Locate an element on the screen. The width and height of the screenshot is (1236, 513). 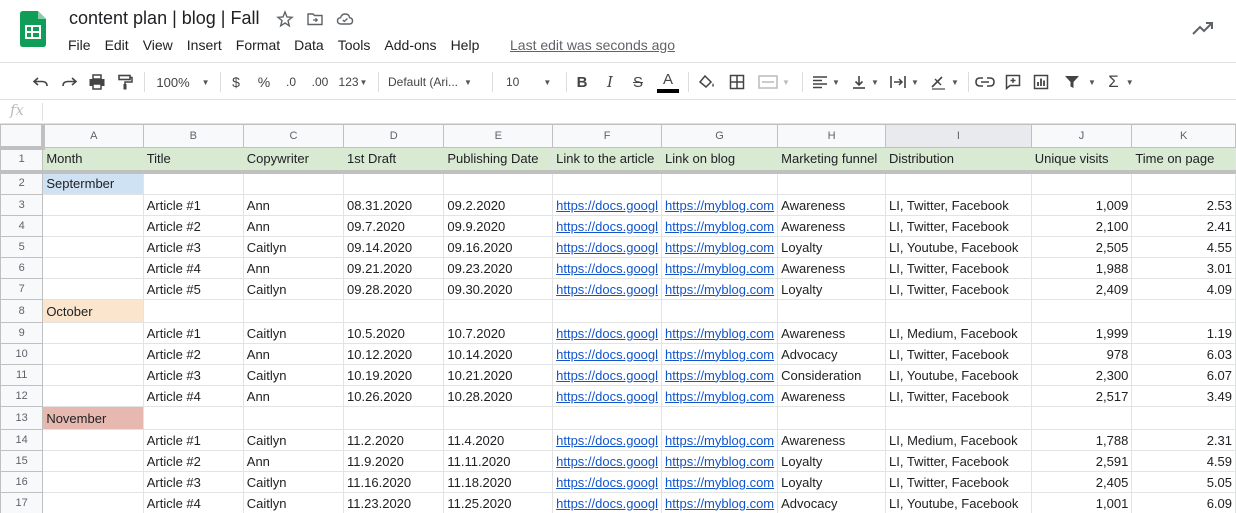
menu-view: View is located at coordinates (158, 45).